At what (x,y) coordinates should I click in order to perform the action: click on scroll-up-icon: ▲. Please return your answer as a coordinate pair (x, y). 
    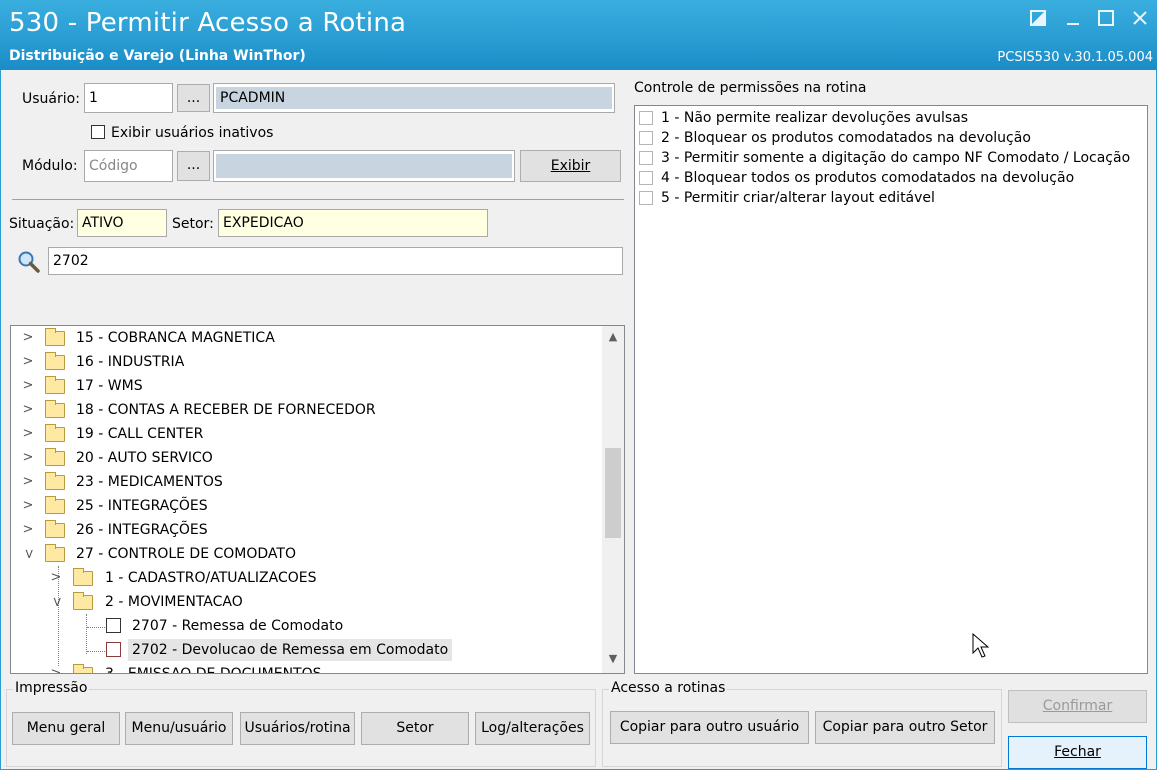
    Looking at the image, I should click on (613, 336).